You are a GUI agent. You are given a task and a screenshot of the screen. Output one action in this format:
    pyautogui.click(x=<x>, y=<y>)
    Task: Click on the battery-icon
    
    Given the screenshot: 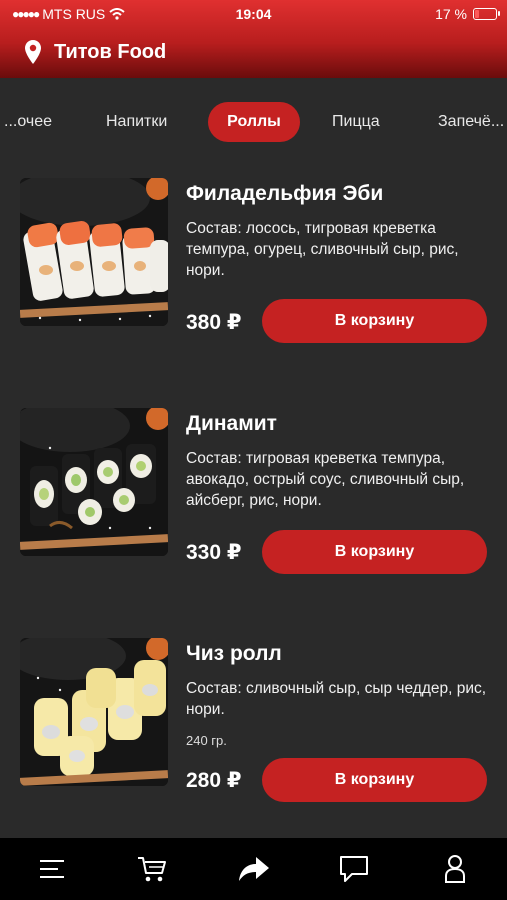 What is the action you would take?
    pyautogui.click(x=486, y=14)
    